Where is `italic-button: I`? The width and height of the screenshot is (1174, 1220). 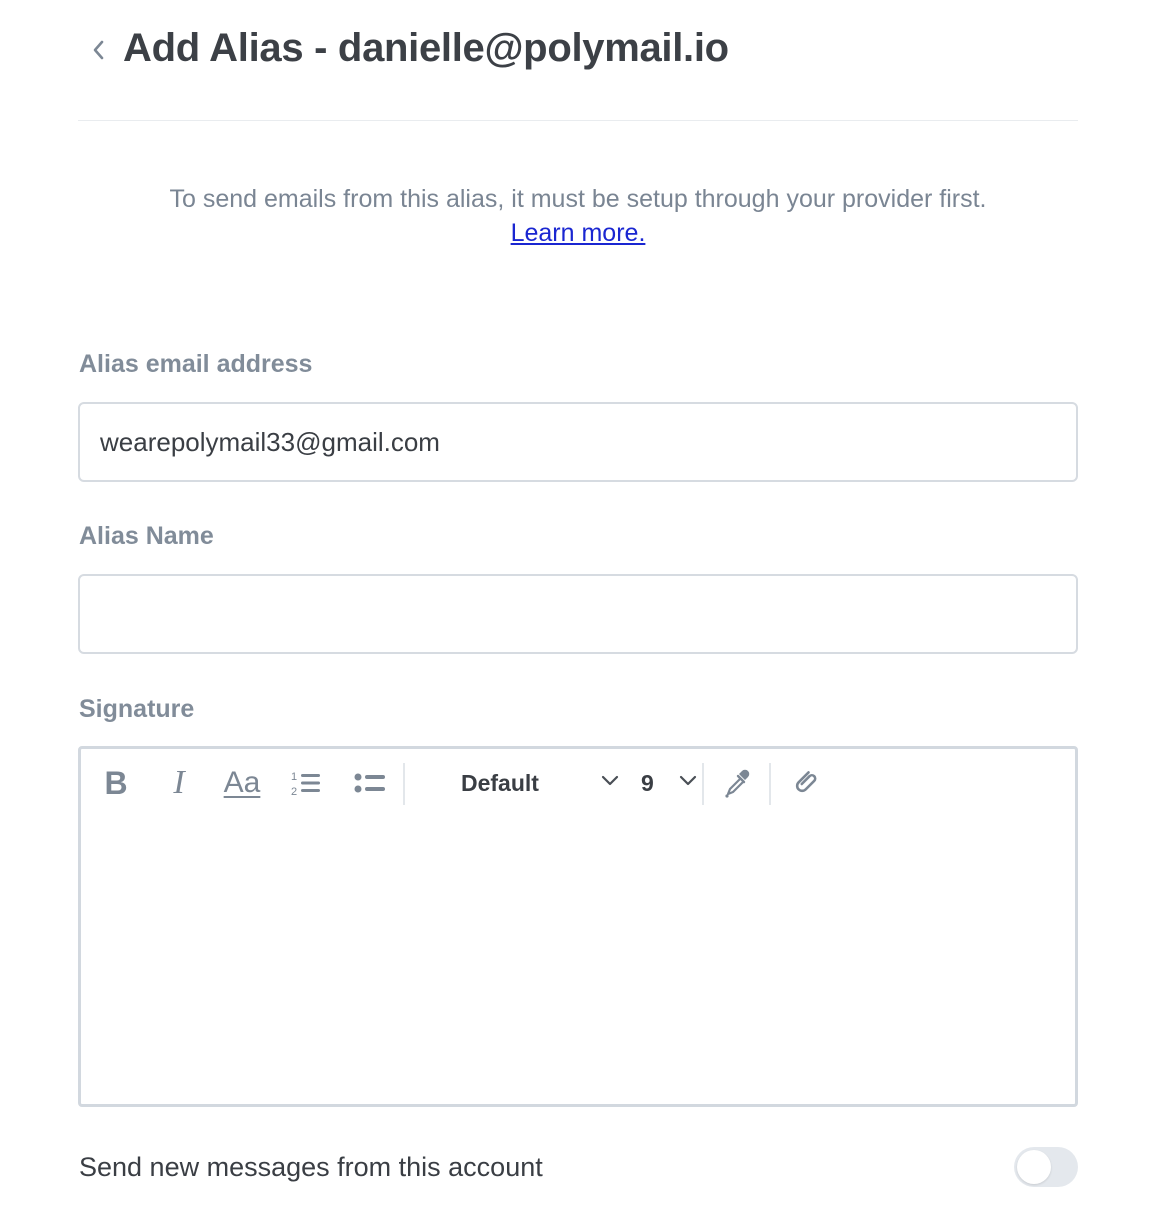 italic-button: I is located at coordinates (179, 783).